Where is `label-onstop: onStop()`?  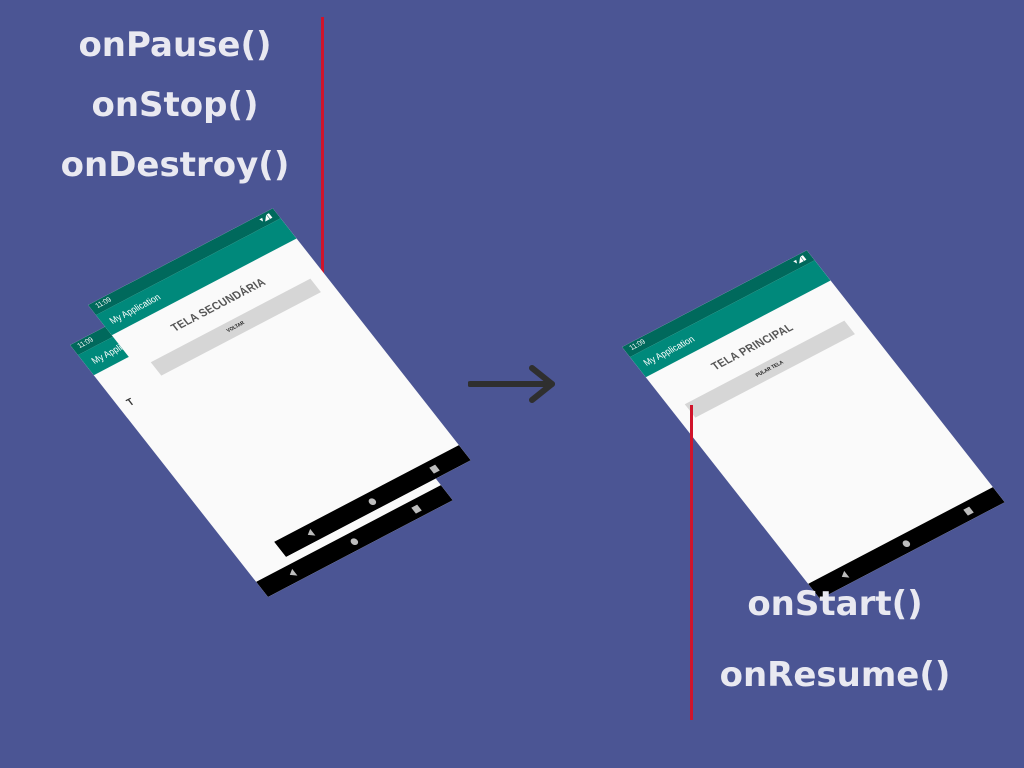 label-onstop: onStop() is located at coordinates (175, 105).